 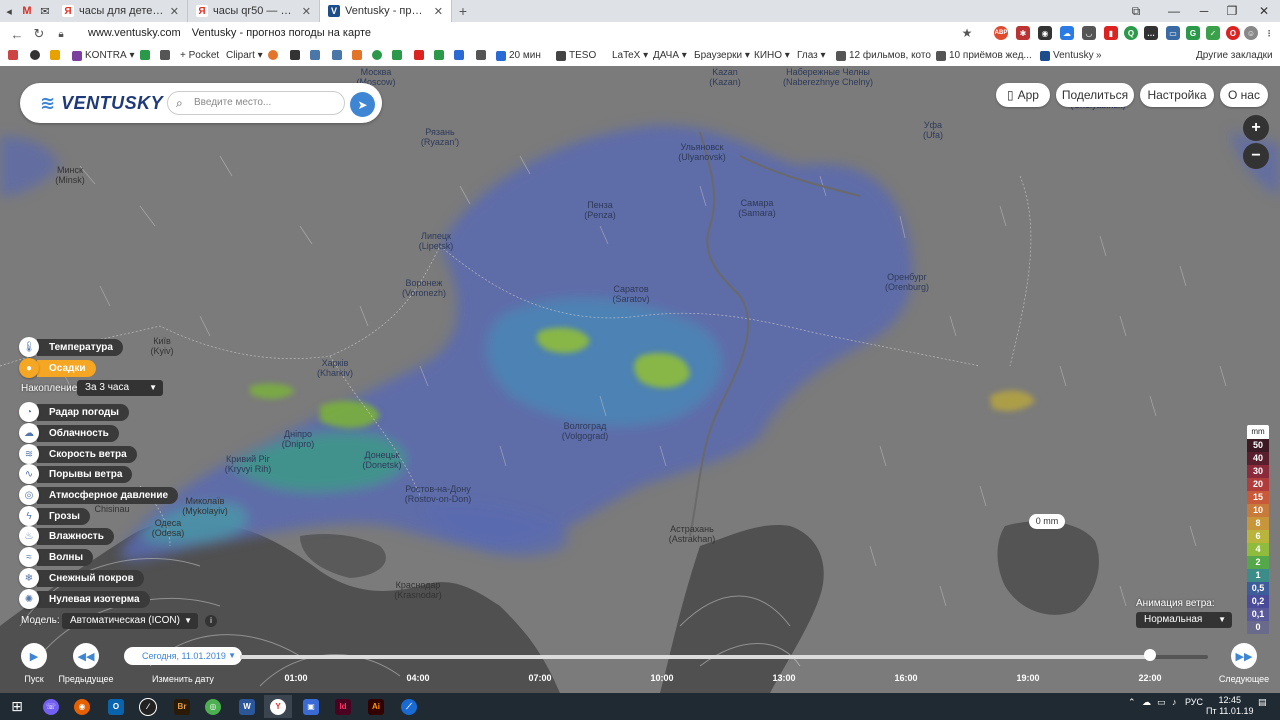 What do you see at coordinates (1174, 702) in the screenshot?
I see `tray-speaker-icon: ♪` at bounding box center [1174, 702].